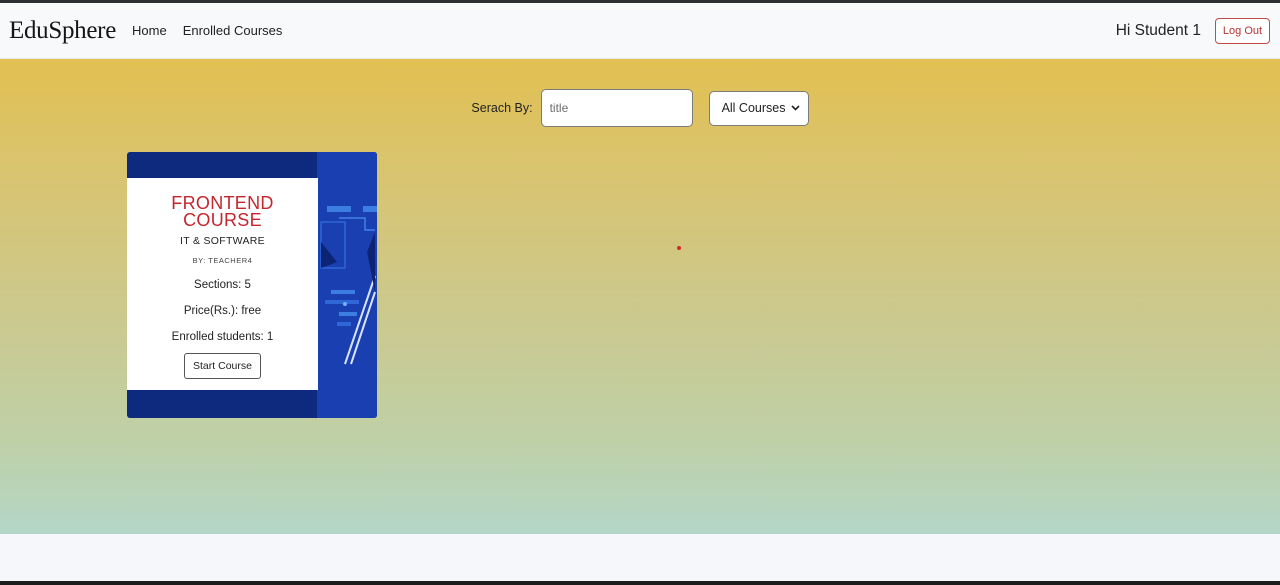 The height and width of the screenshot is (585, 1280). What do you see at coordinates (222, 311) in the screenshot?
I see `course-price: Price(Rs.): free` at bounding box center [222, 311].